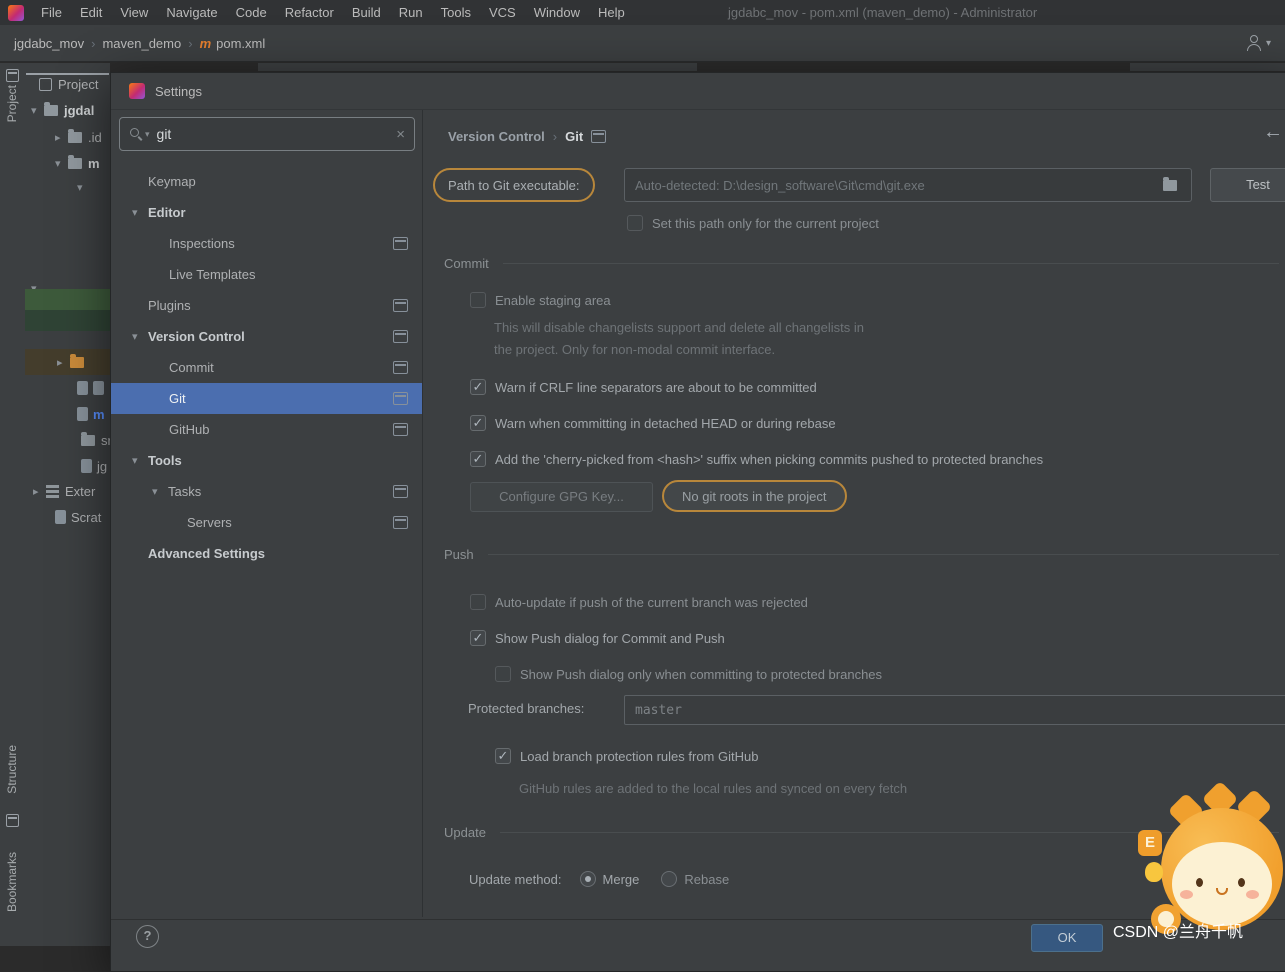 This screenshot has width=1285, height=972. Describe the element at coordinates (266, 243) in the screenshot. I see `settings-tree-item-inspections: Inspections` at that location.